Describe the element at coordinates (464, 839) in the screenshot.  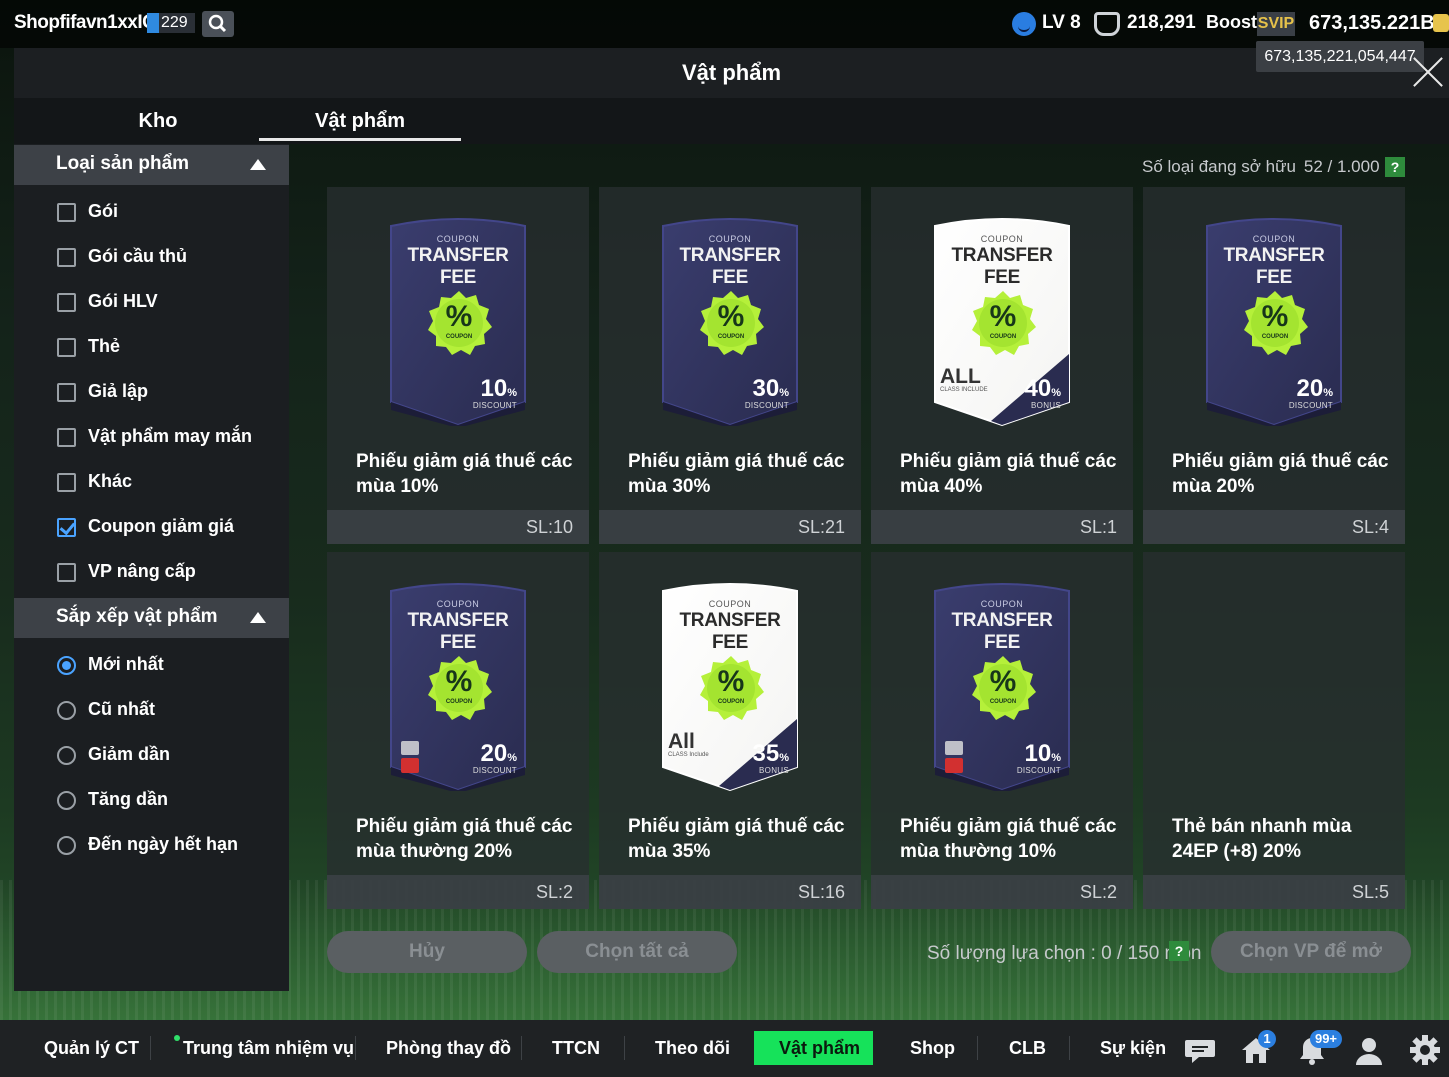
I see `item-name: Phiếu giảm giá thuế các mùa thường 20%` at that location.